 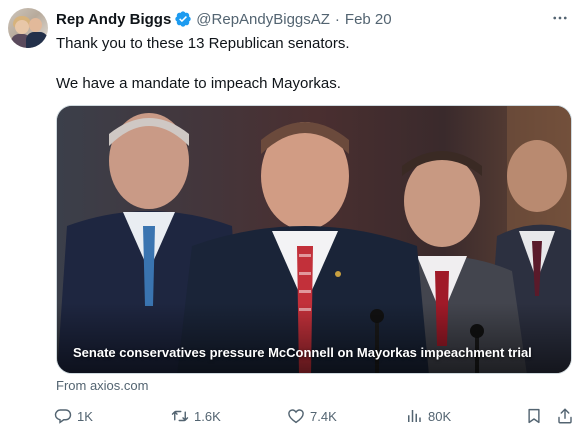 I want to click on reply-icon, so click(x=63, y=416).